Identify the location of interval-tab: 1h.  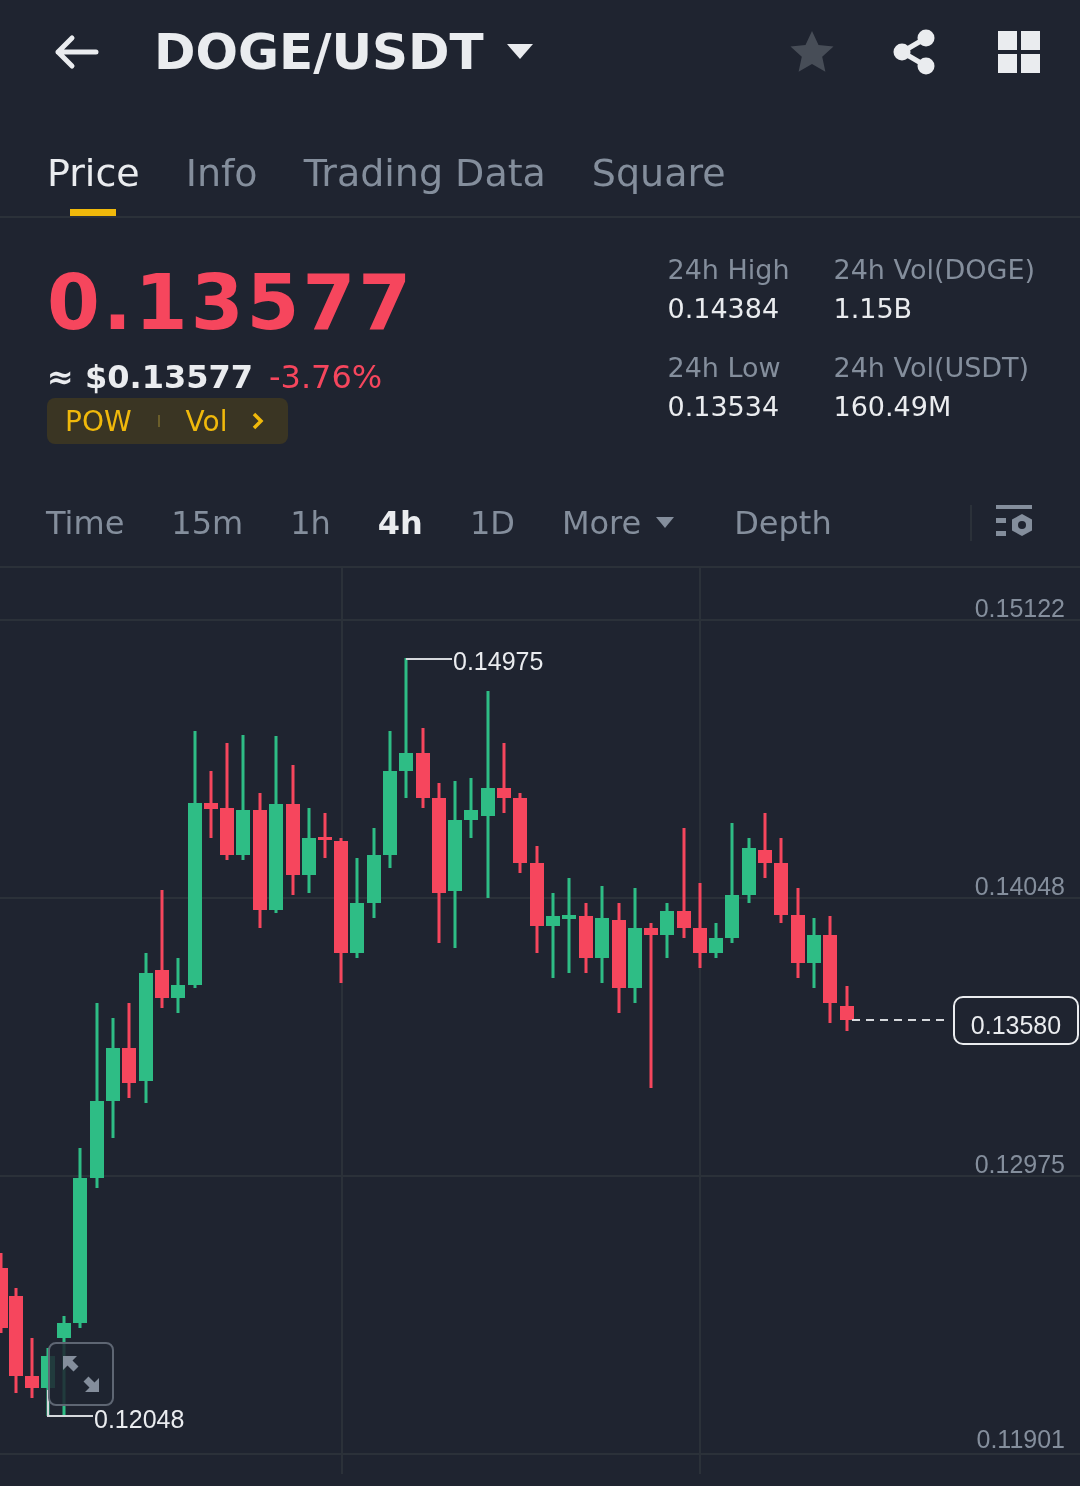
(310, 523).